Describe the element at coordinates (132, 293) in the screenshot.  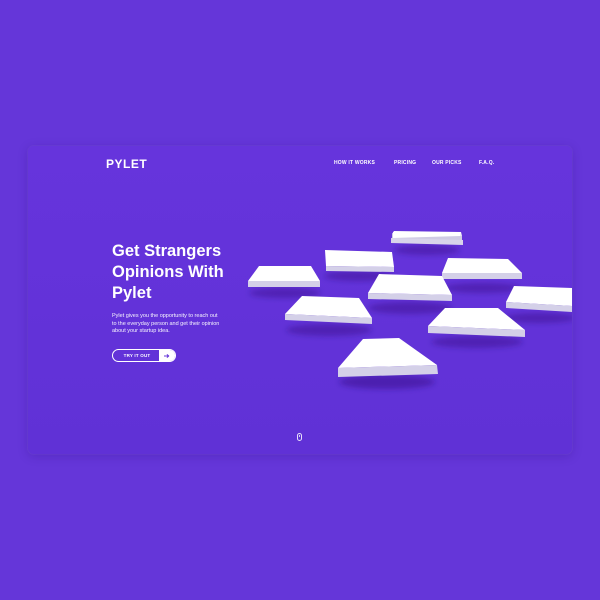
I see `hero-headline-line: Pylet` at that location.